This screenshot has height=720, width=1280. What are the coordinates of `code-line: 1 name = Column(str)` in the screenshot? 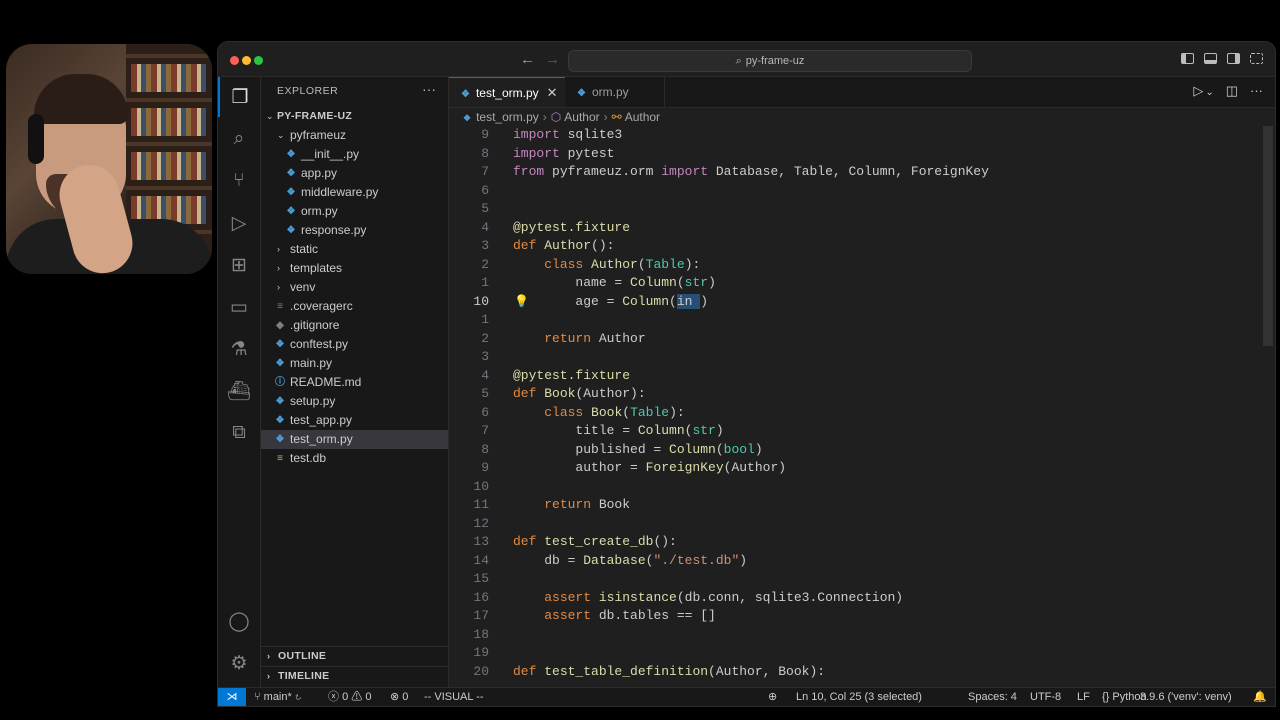 It's located at (854, 283).